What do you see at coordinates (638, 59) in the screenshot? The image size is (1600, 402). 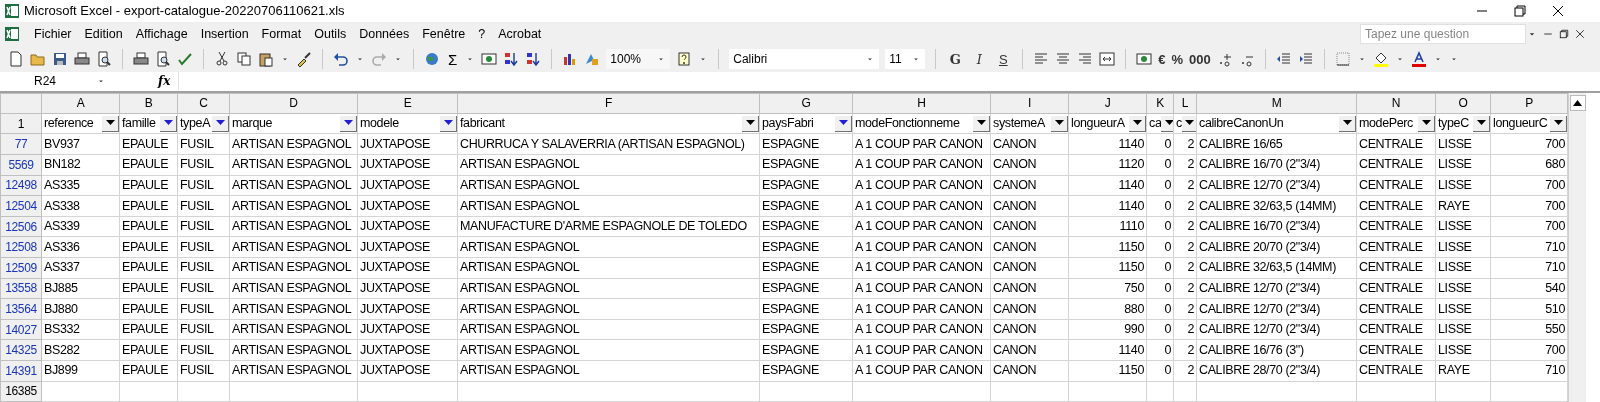 I see `zoom-dropdown: 100%` at bounding box center [638, 59].